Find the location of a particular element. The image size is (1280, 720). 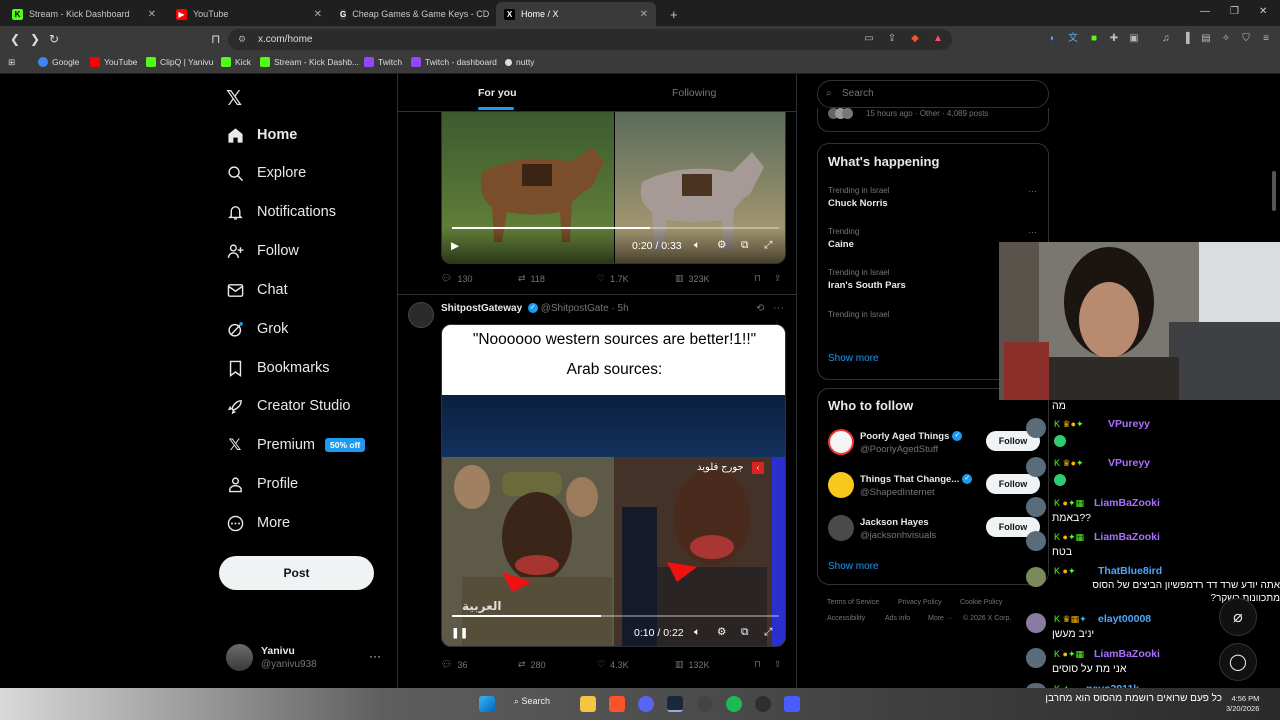

tab-for-you: For you is located at coordinates (497, 98).